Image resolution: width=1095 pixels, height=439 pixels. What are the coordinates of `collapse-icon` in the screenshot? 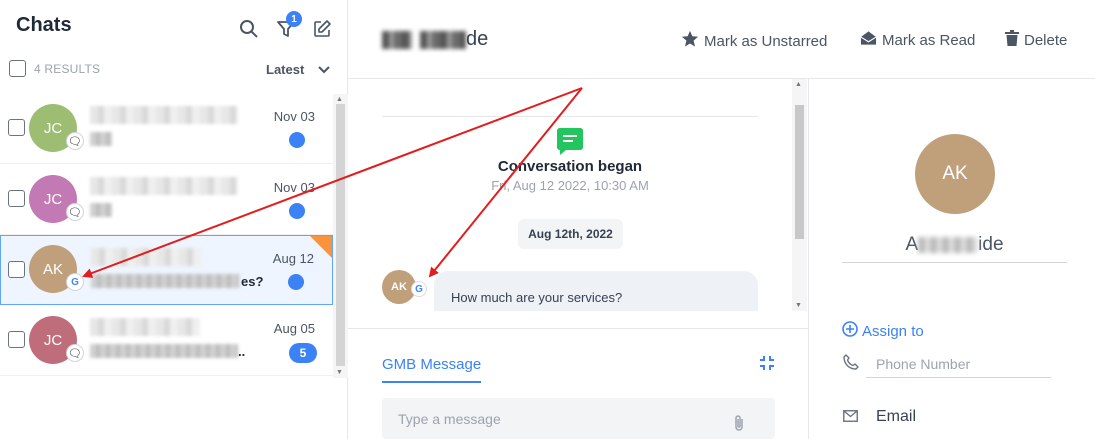 It's located at (767, 365).